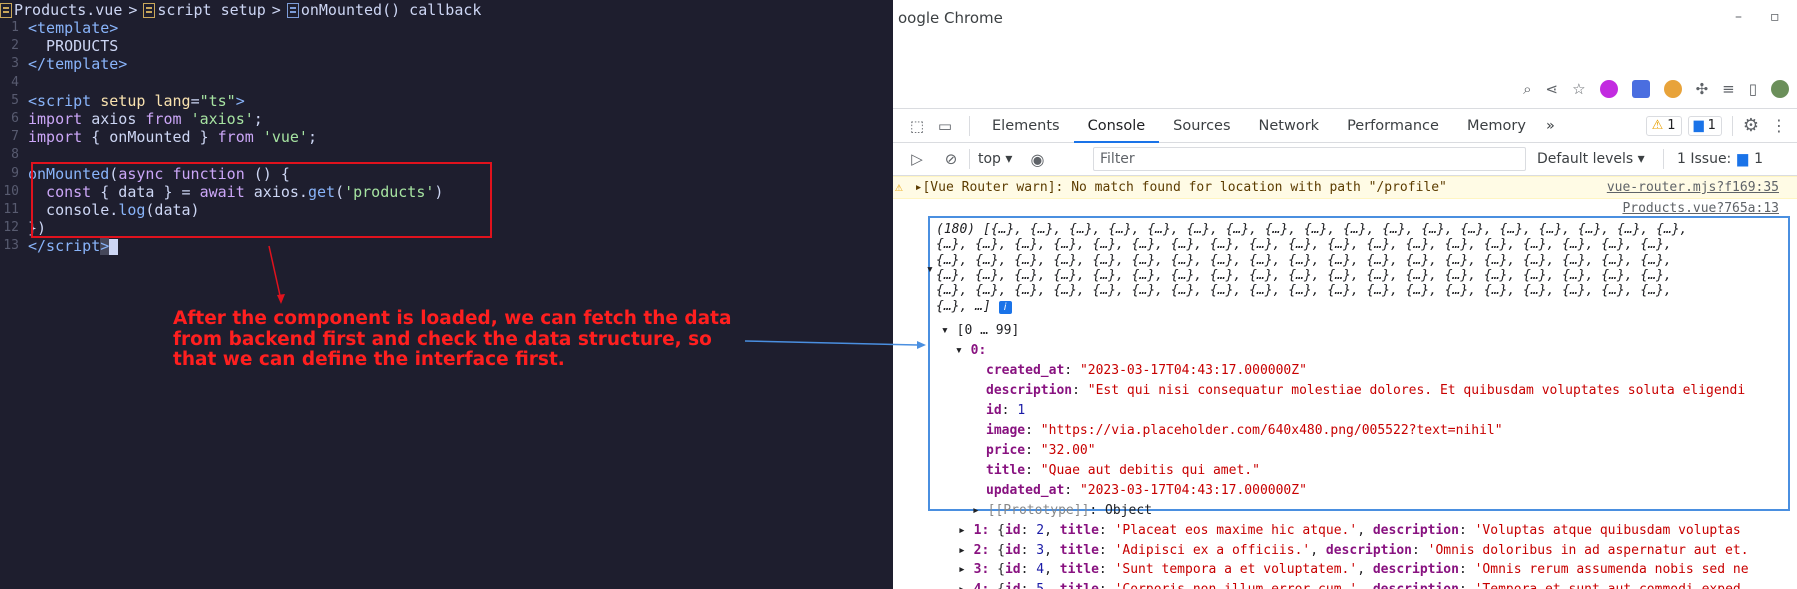  I want to click on context-value: top, so click(989, 159).